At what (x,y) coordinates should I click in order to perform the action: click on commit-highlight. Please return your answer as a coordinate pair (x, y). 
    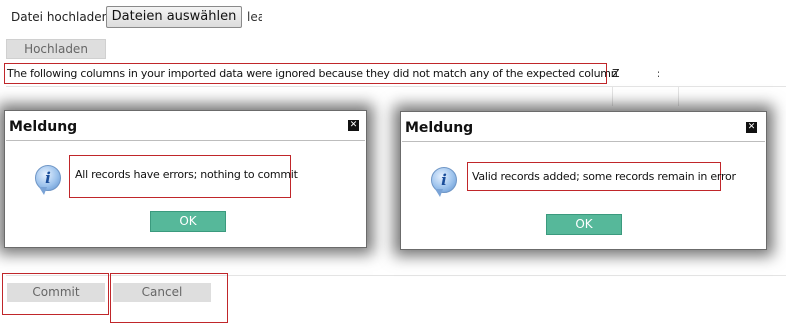
    Looking at the image, I should click on (55, 294).